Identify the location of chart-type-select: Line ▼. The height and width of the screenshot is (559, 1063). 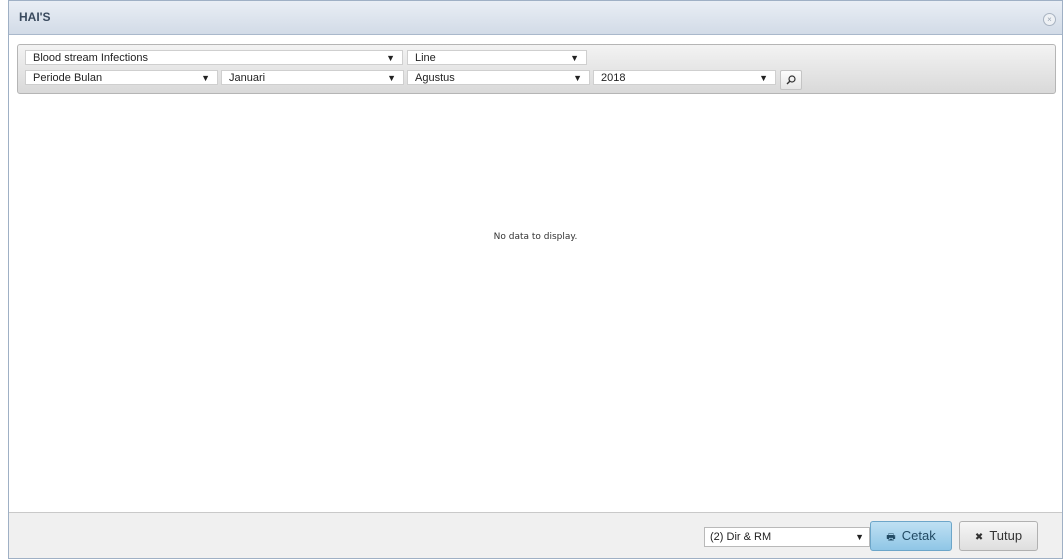
(497, 57).